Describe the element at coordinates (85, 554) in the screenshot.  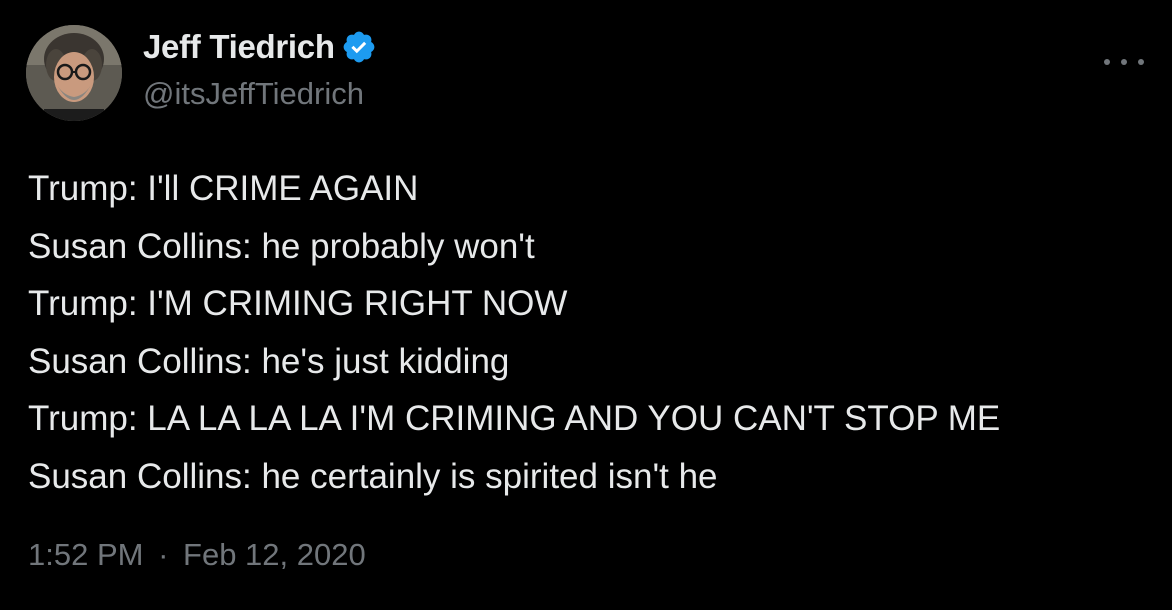
I see `tweet-time-link: 1:52 PM` at that location.